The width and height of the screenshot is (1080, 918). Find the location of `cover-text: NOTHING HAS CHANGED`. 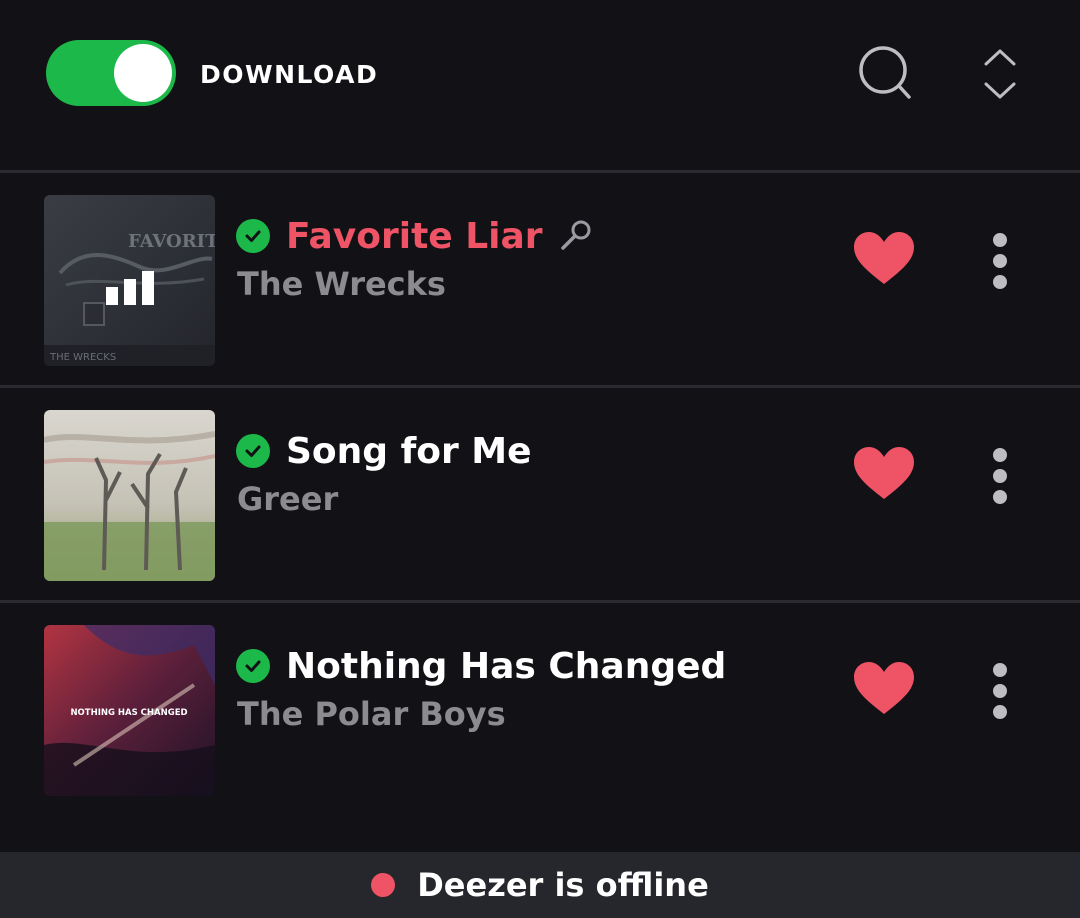

cover-text: NOTHING HAS CHANGED is located at coordinates (128, 713).